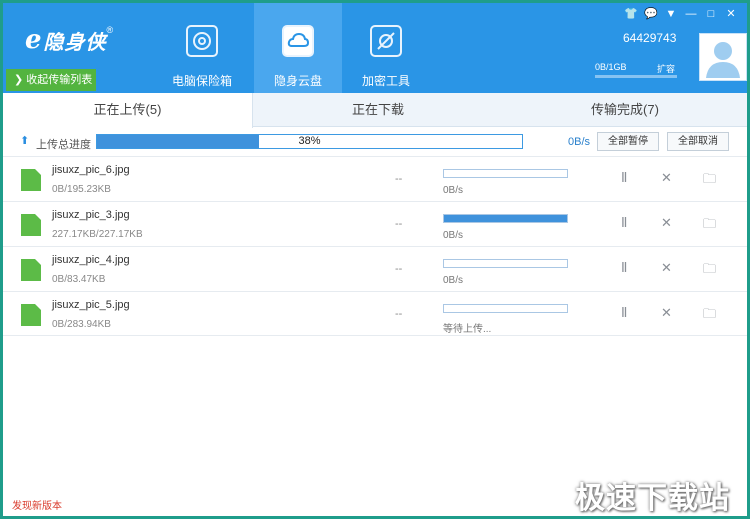  What do you see at coordinates (625, 110) in the screenshot?
I see `tab-completed: 传输完成(7)` at bounding box center [625, 110].